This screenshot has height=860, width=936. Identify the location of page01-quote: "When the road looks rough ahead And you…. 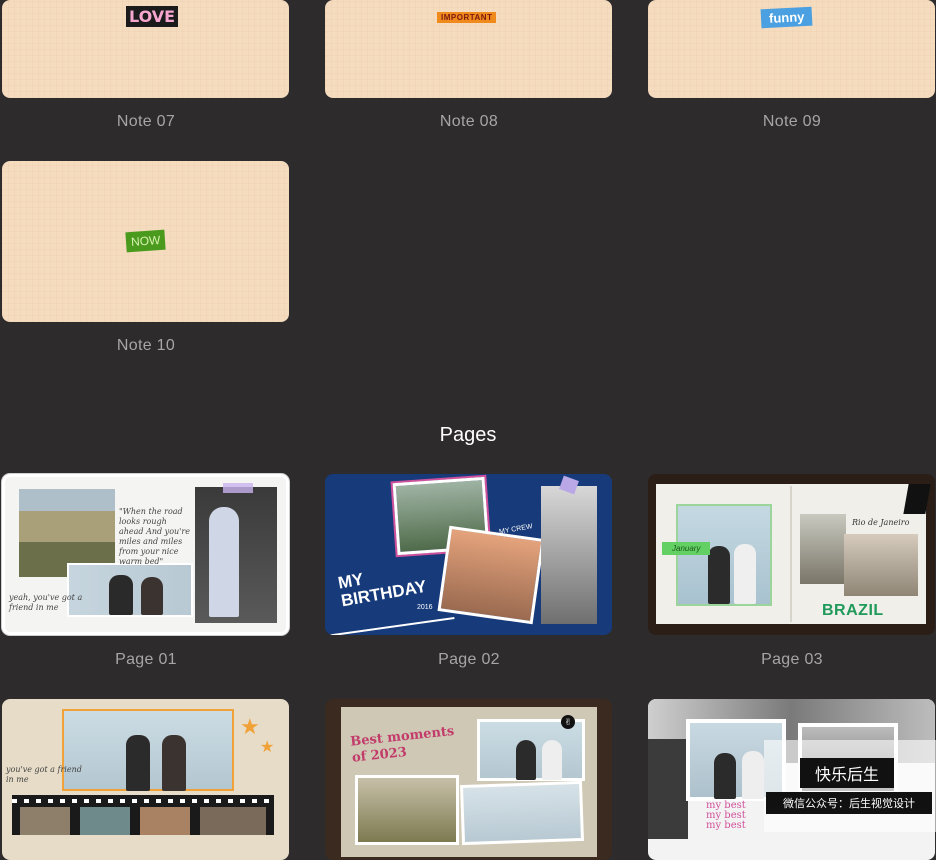
(154, 536).